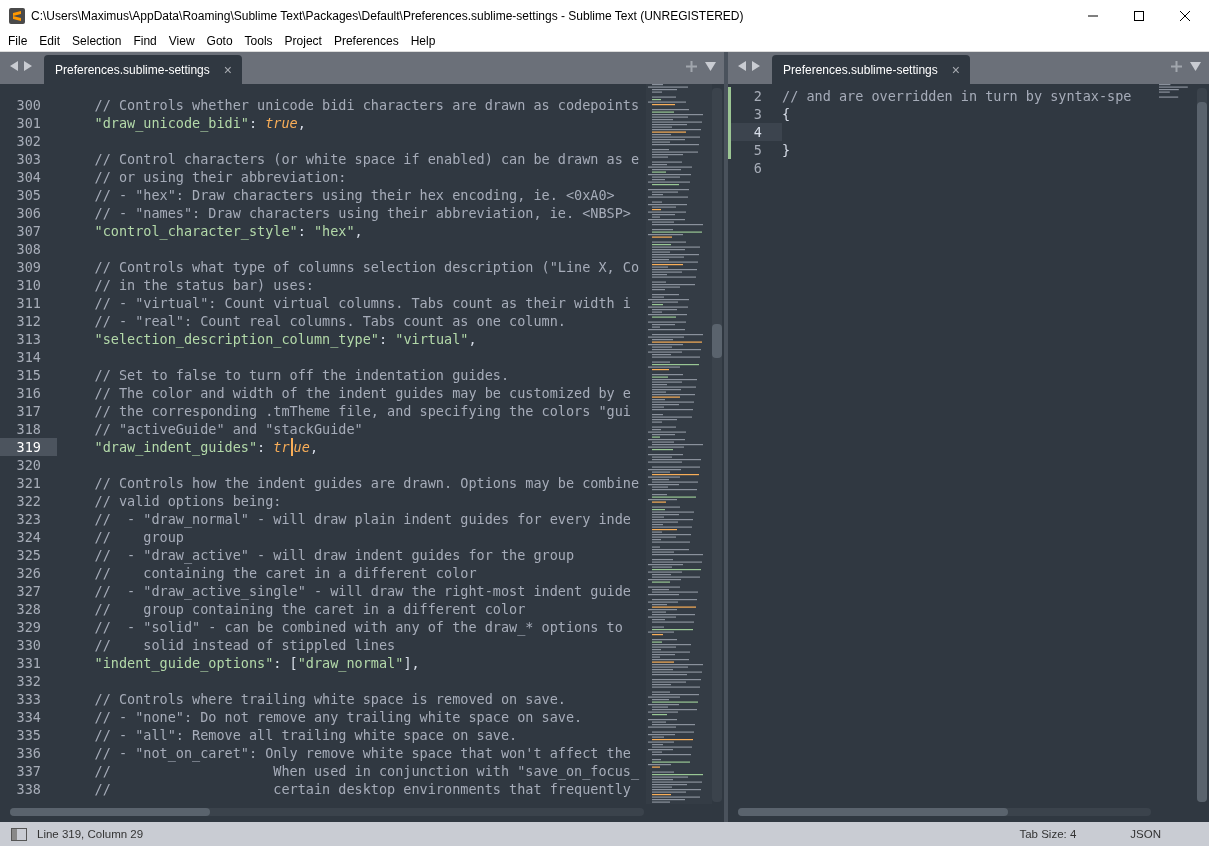 This screenshot has width=1209, height=846. Describe the element at coordinates (181, 41) in the screenshot. I see `menu-item: View` at that location.